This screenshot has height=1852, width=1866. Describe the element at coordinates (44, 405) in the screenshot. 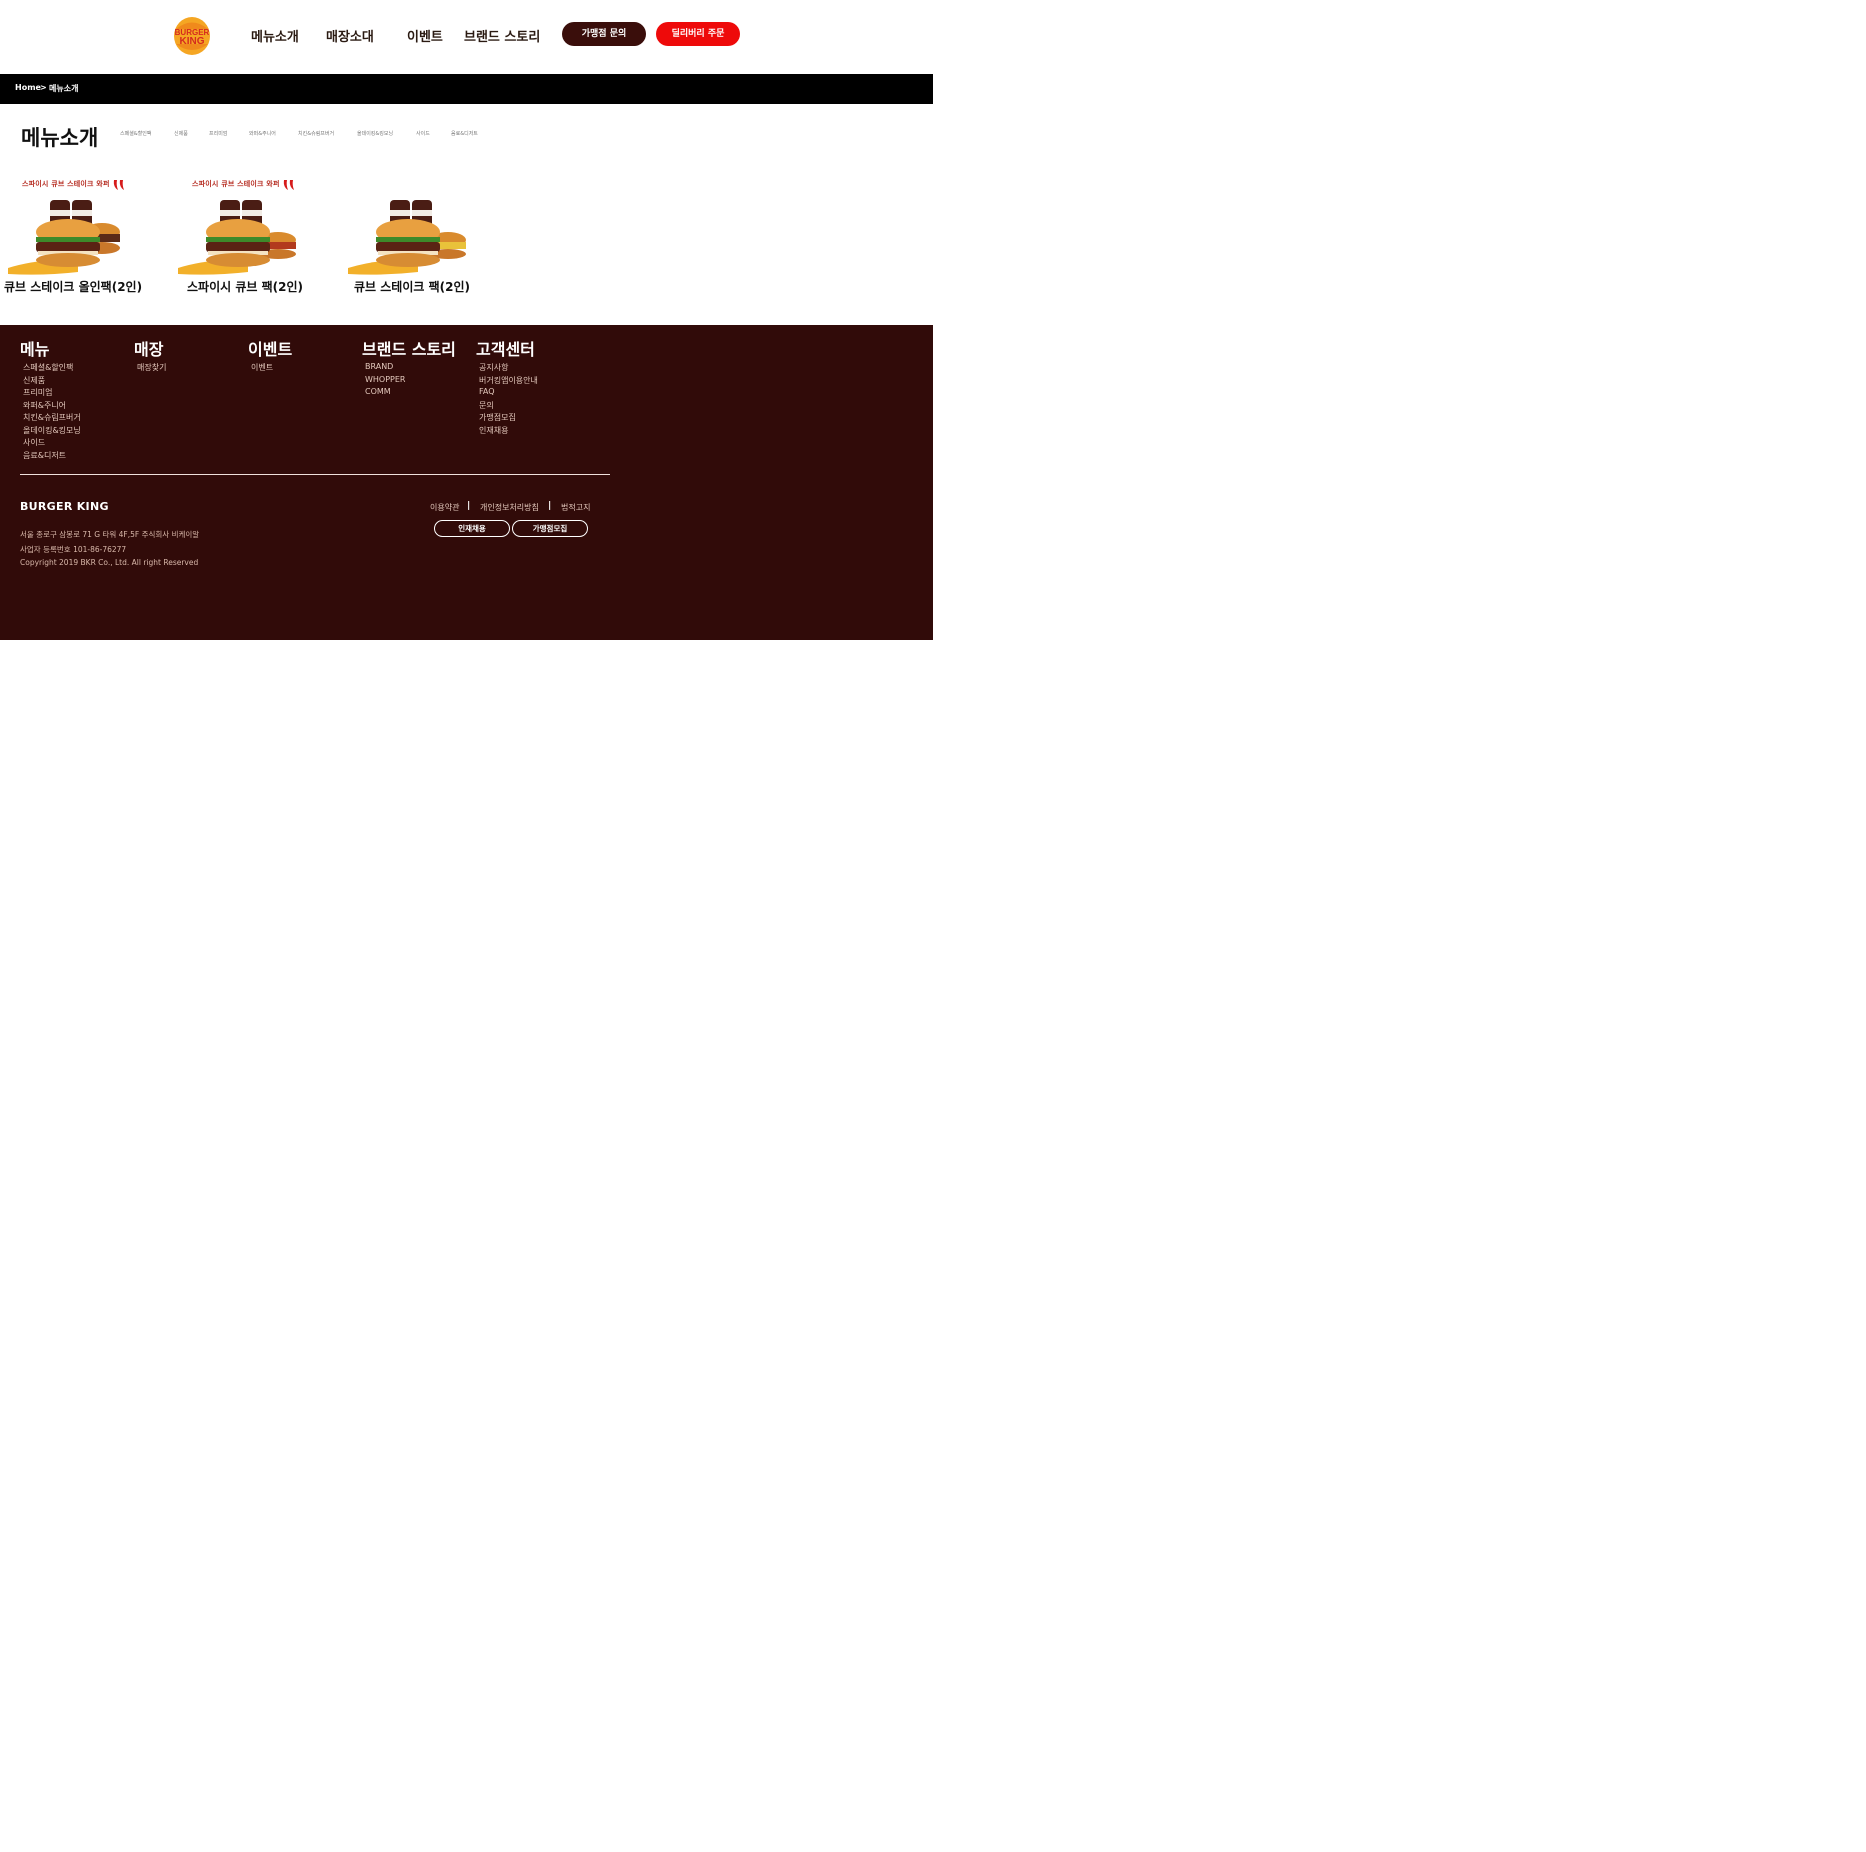

I see `footer-link: 와퍼&주니어` at that location.